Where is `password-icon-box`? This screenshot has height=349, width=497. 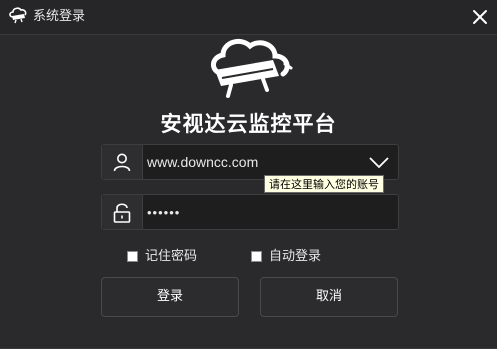 password-icon-box is located at coordinates (122, 212).